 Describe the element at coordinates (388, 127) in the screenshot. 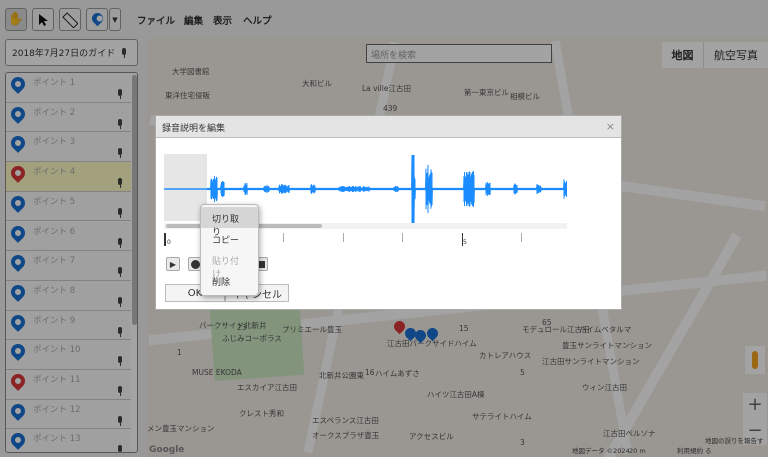

I see `dialog-title: 録音説明を編集` at that location.